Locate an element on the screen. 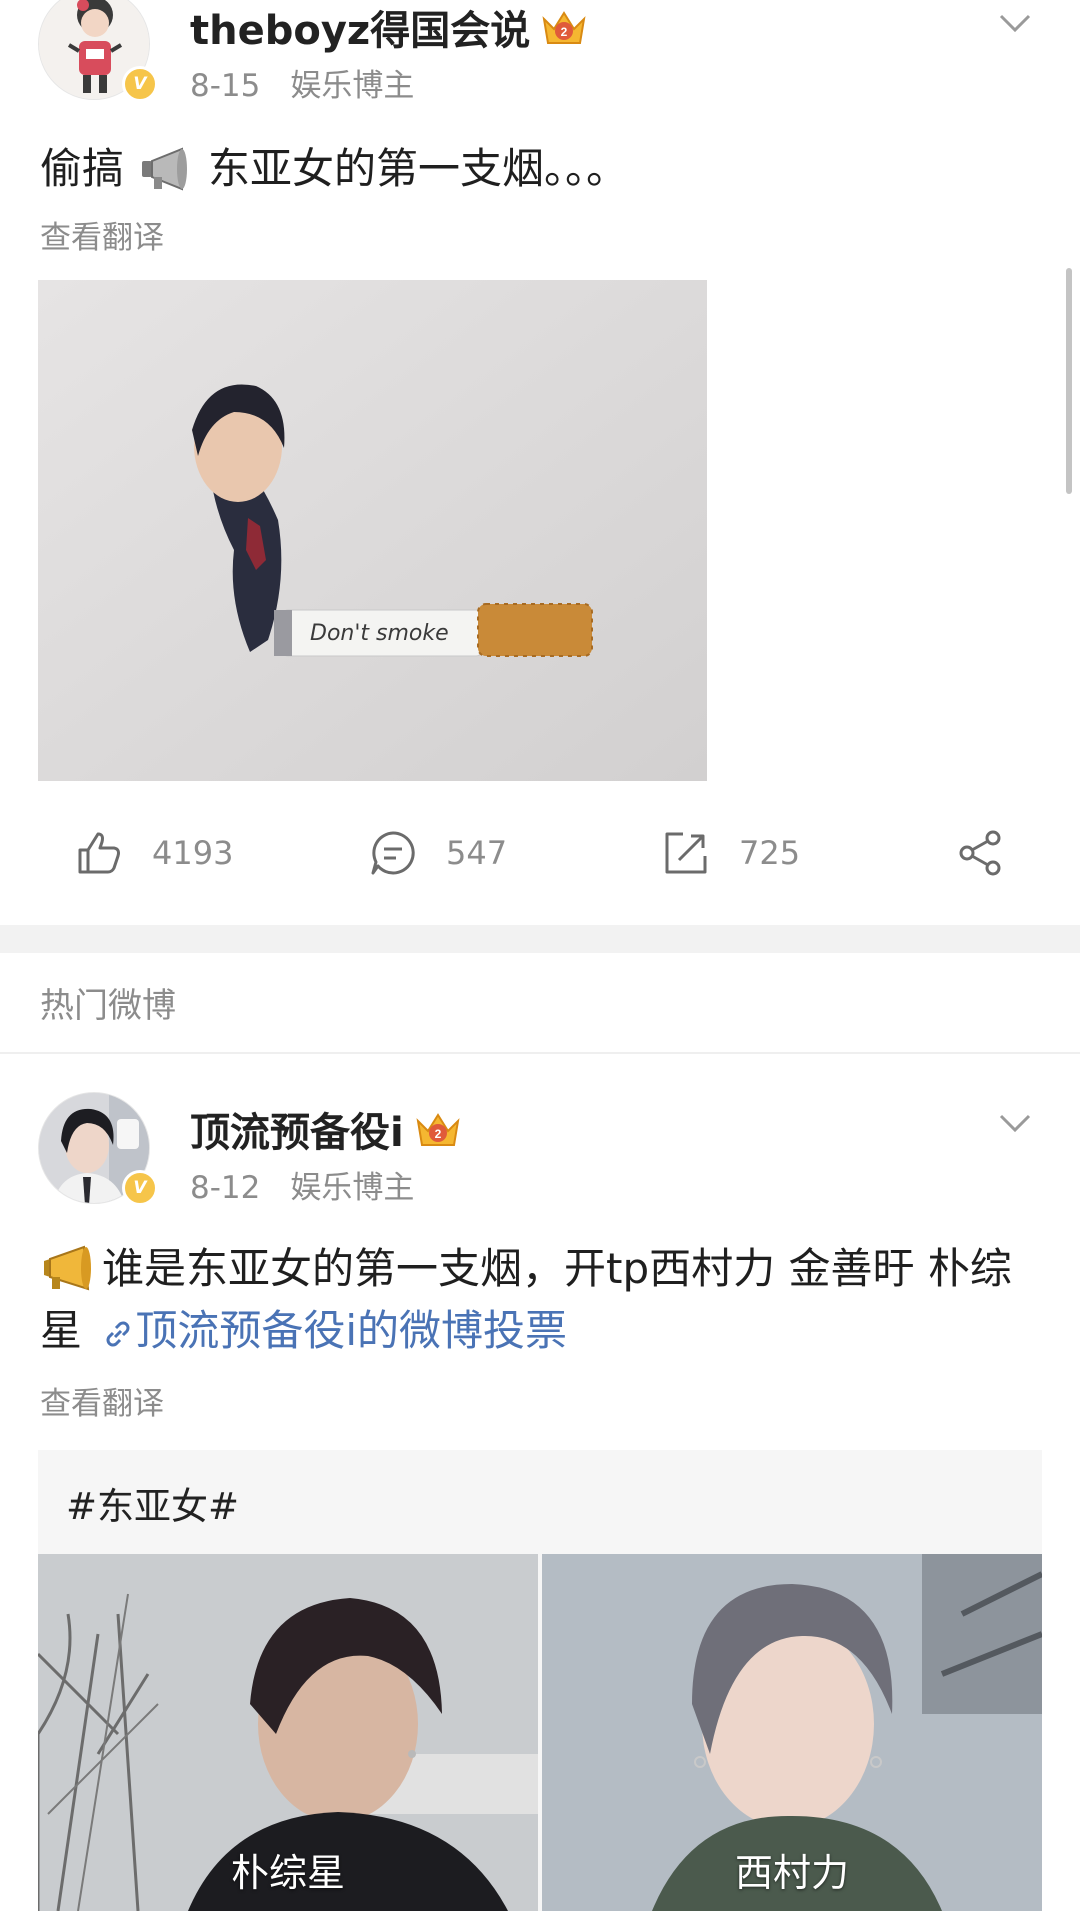  comment-icon is located at coordinates (393, 853).